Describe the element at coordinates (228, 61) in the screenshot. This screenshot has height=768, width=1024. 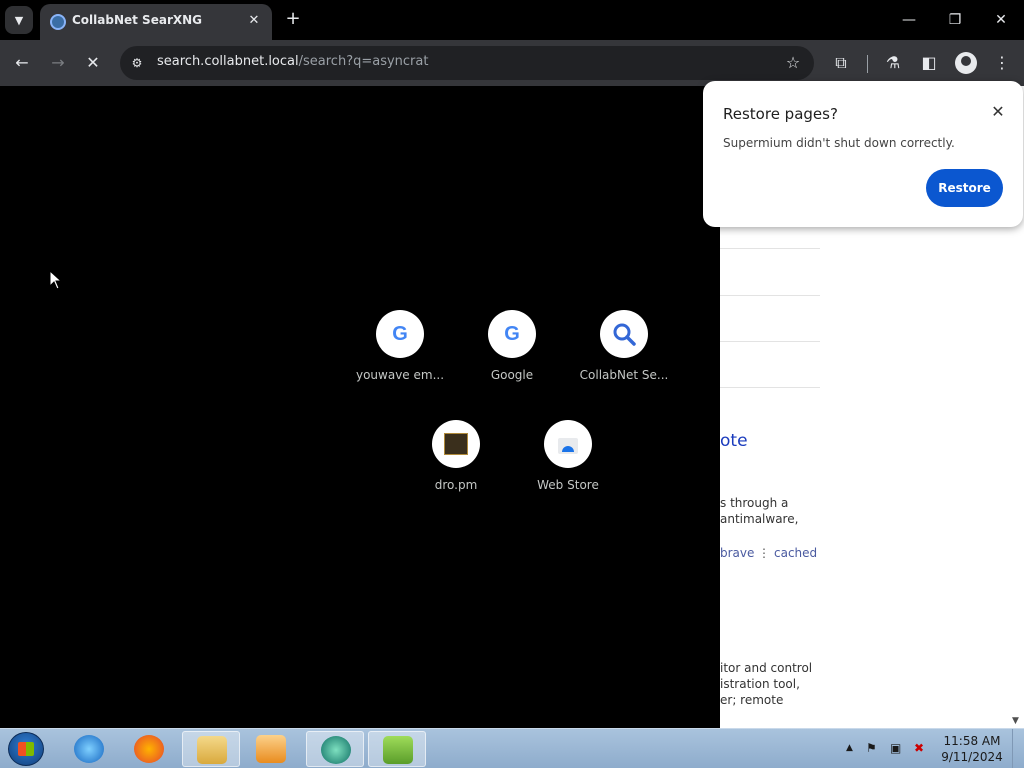
I see `url-host: search.collabnet.local` at that location.